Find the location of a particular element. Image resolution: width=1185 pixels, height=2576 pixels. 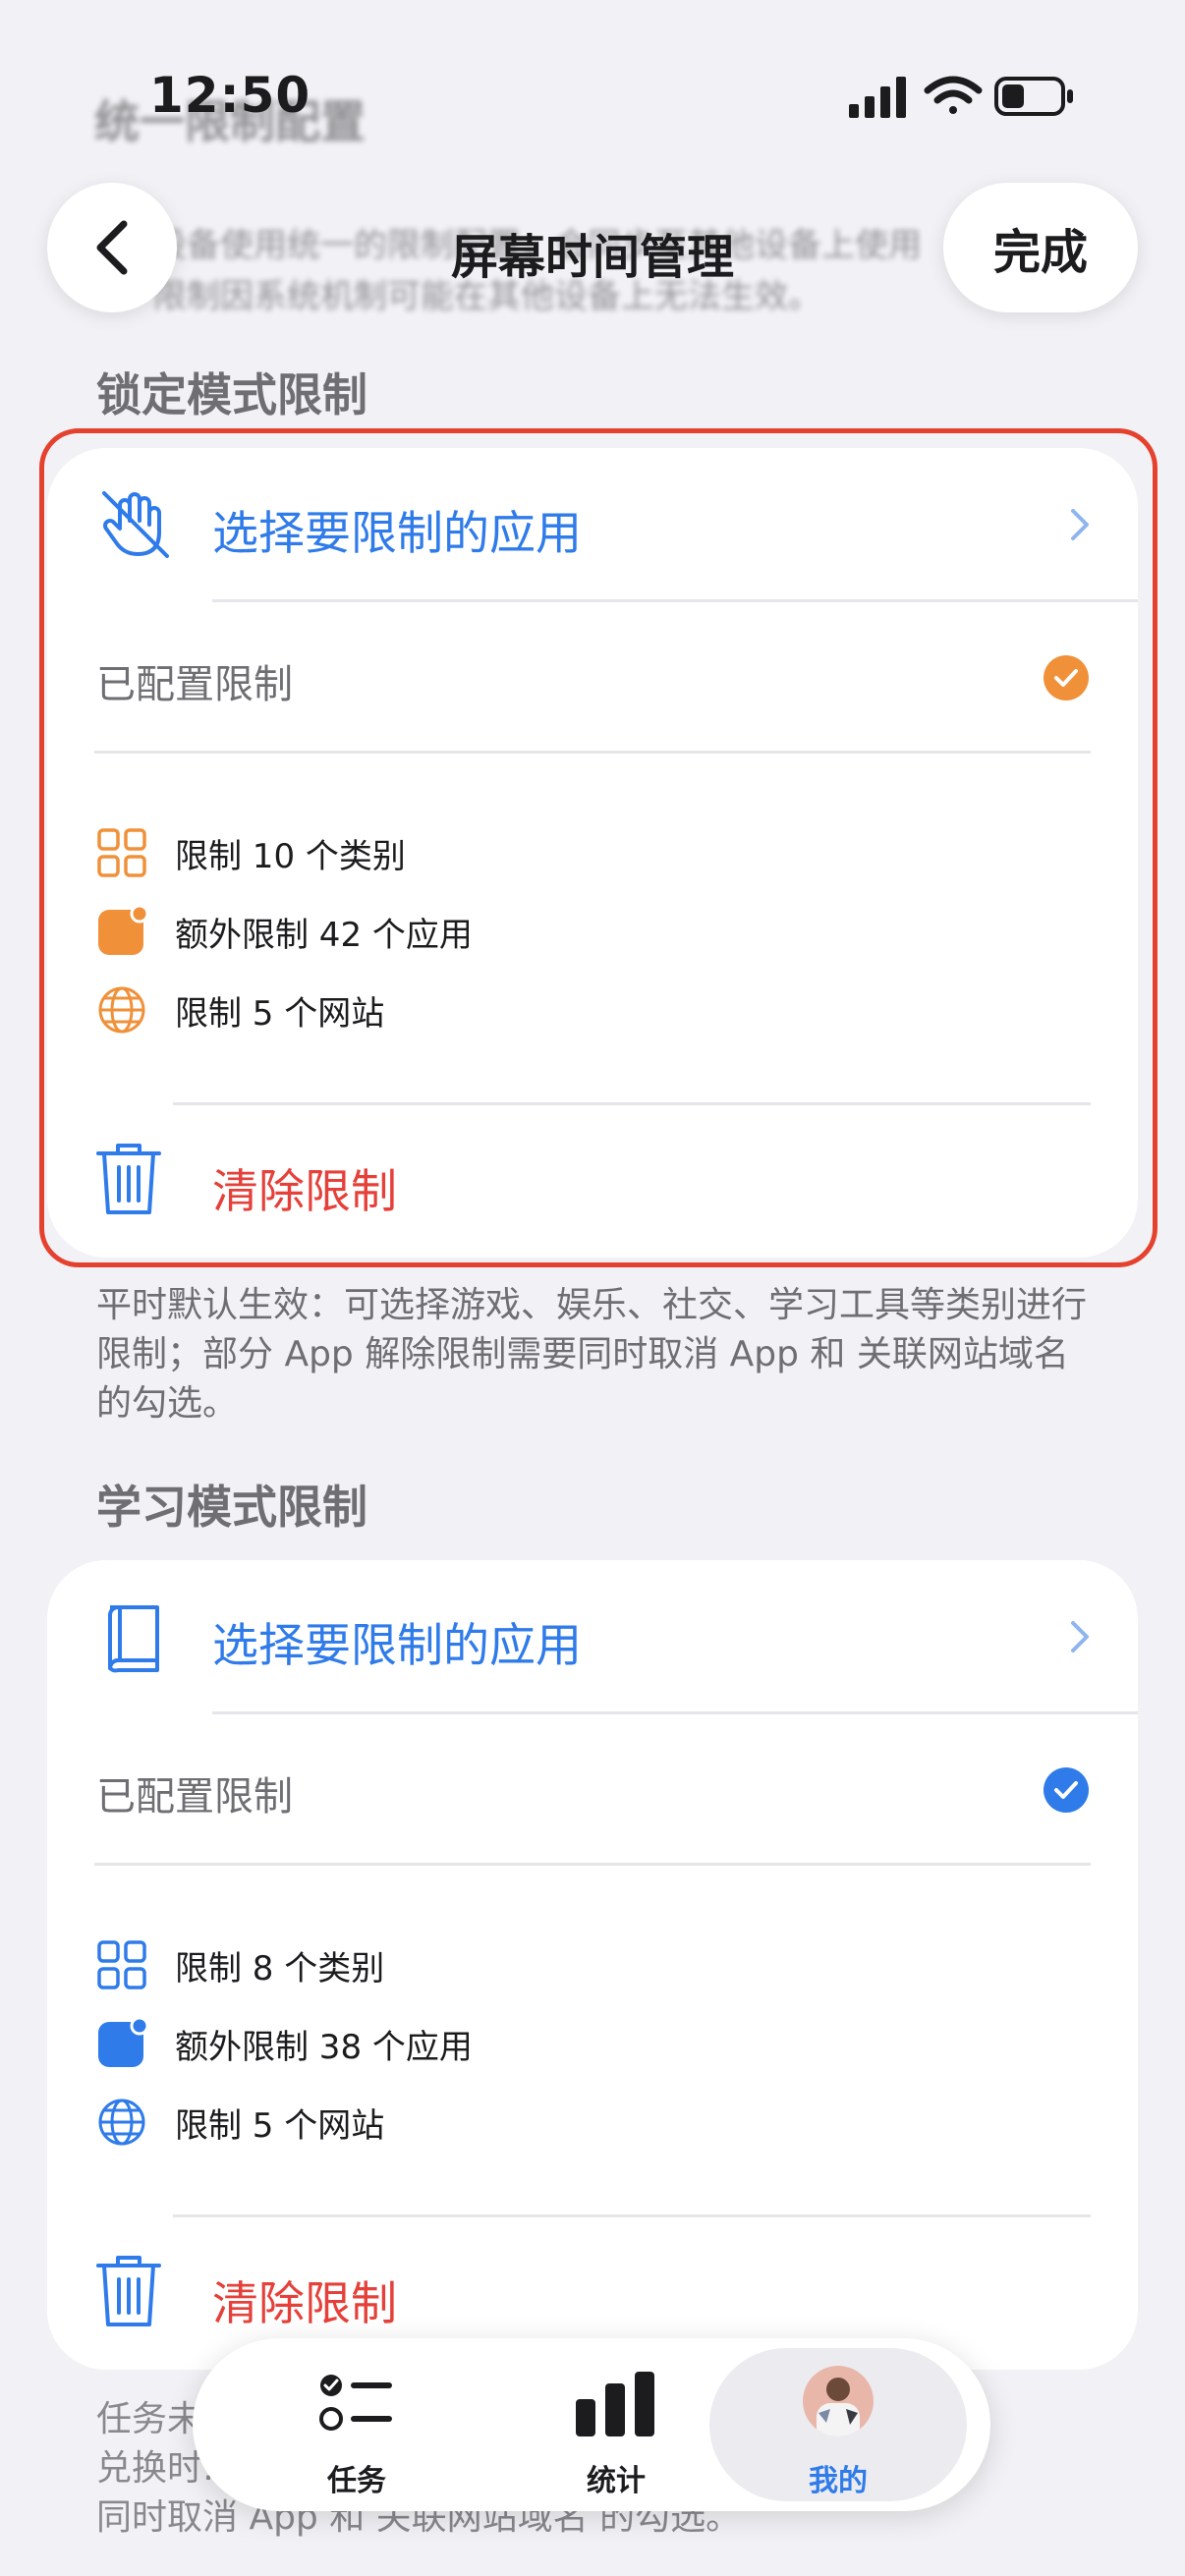

study-select-apps-label: 选择要限制的应用 is located at coordinates (397, 1646).